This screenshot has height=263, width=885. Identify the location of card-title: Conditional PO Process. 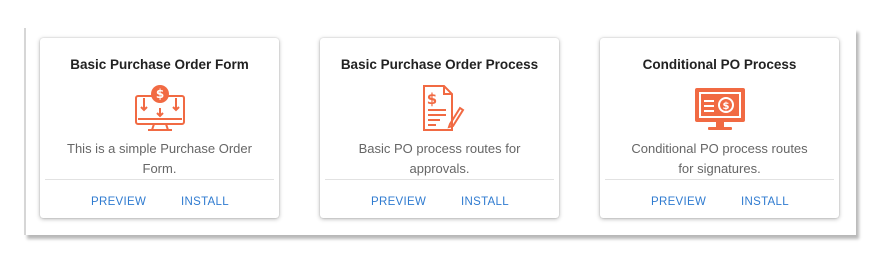
(719, 64).